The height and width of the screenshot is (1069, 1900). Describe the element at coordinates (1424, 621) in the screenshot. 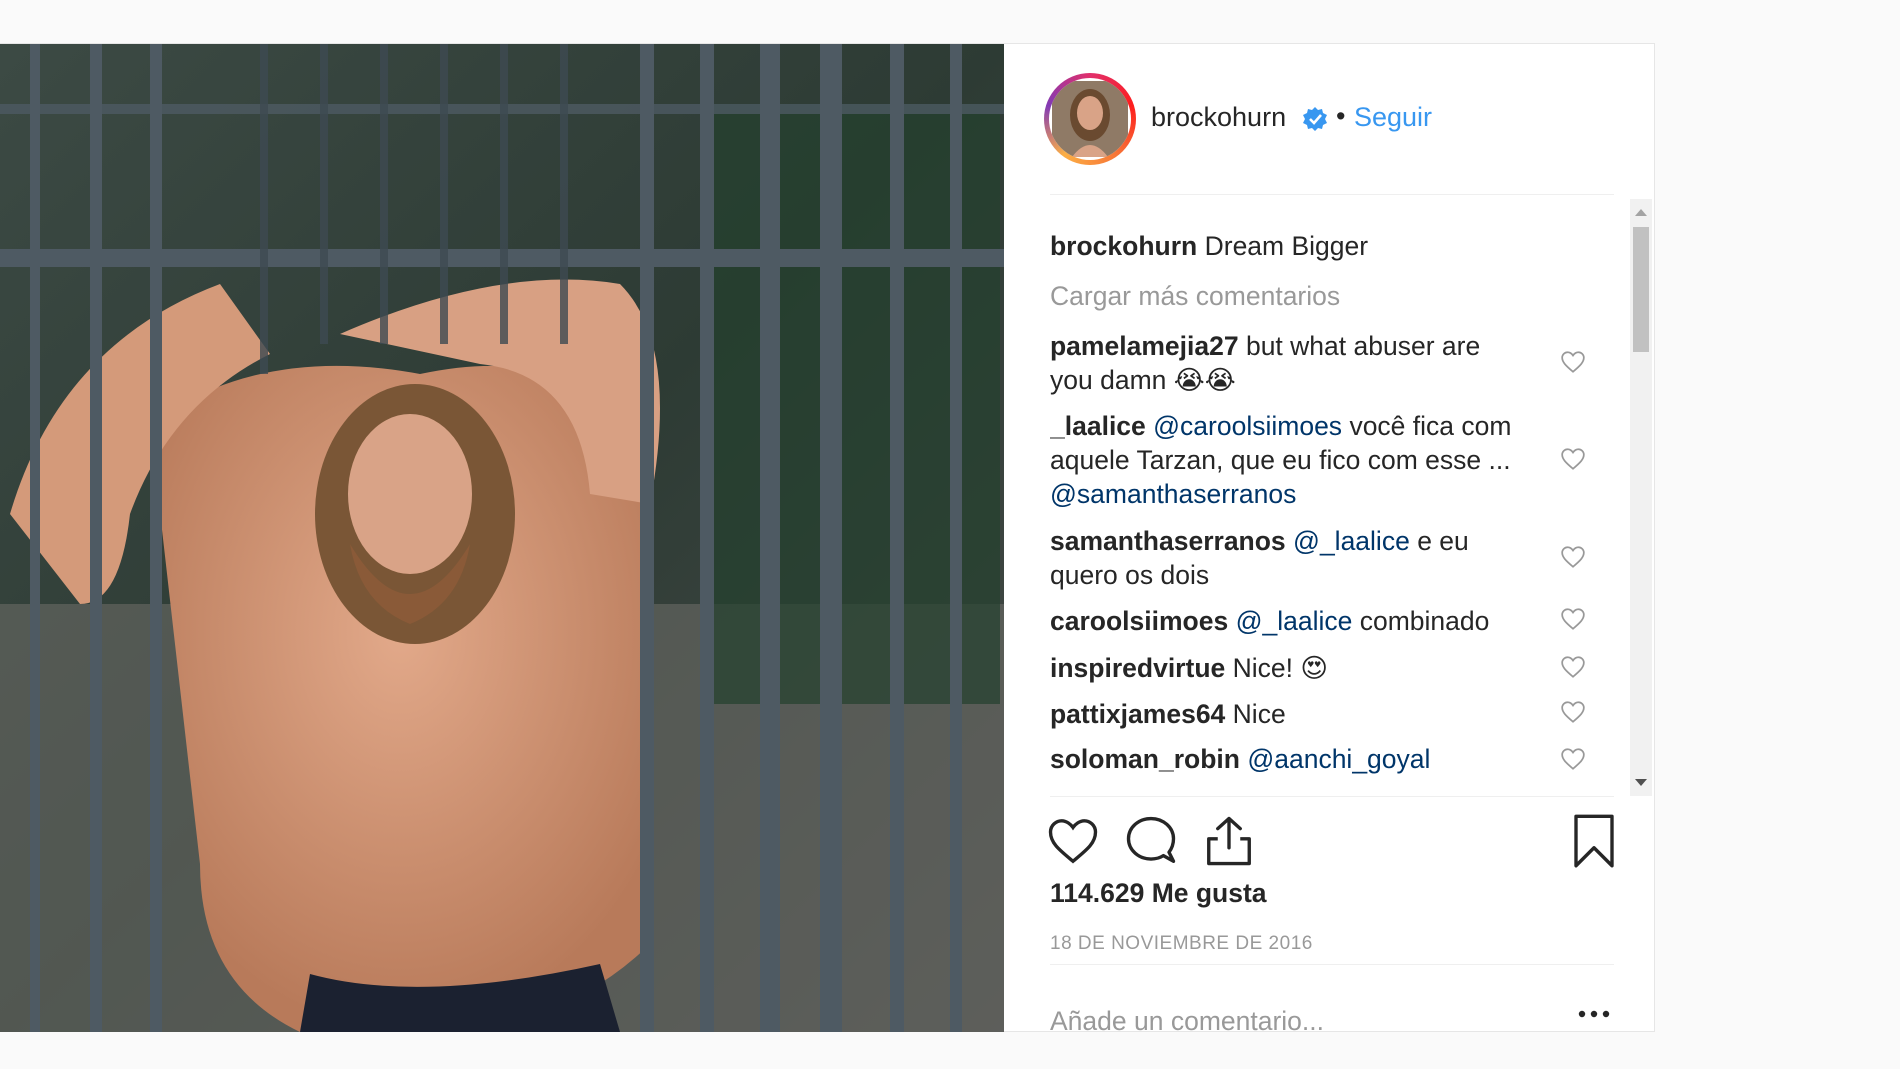

I see `comment-text: combinado` at that location.